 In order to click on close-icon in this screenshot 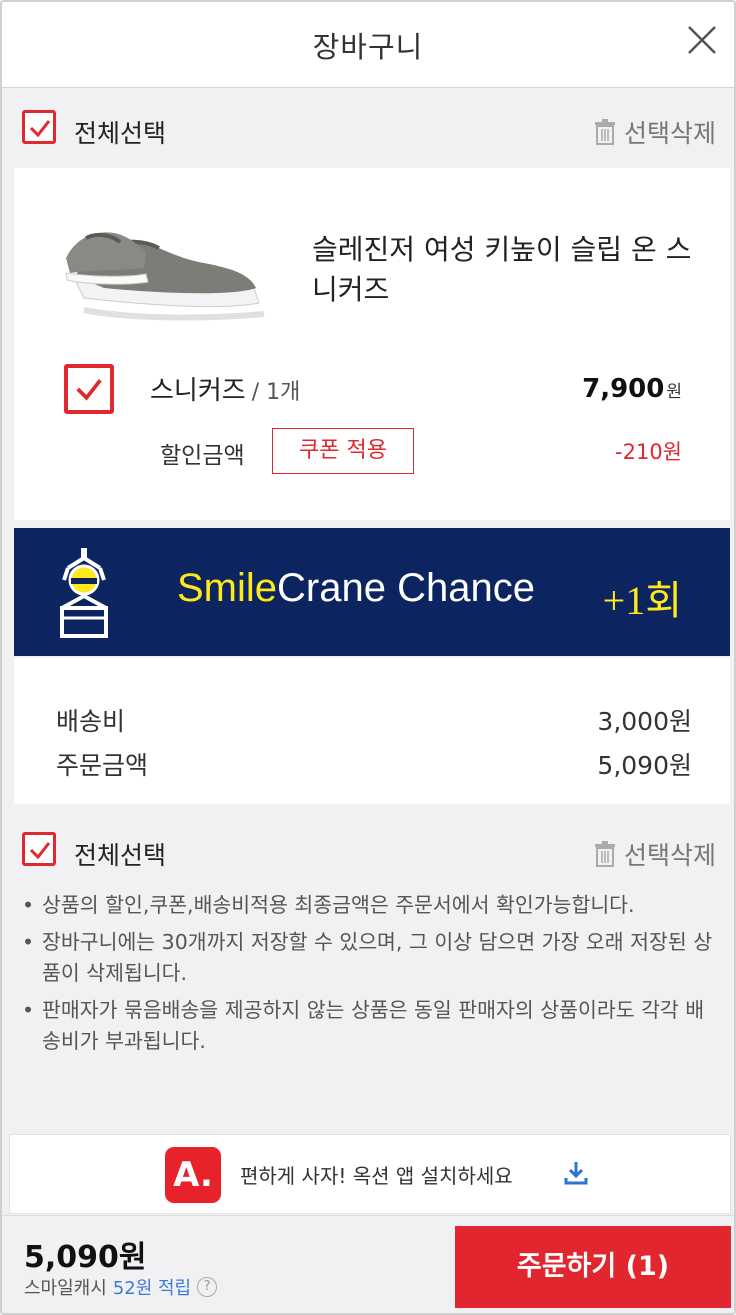, I will do `click(702, 40)`.